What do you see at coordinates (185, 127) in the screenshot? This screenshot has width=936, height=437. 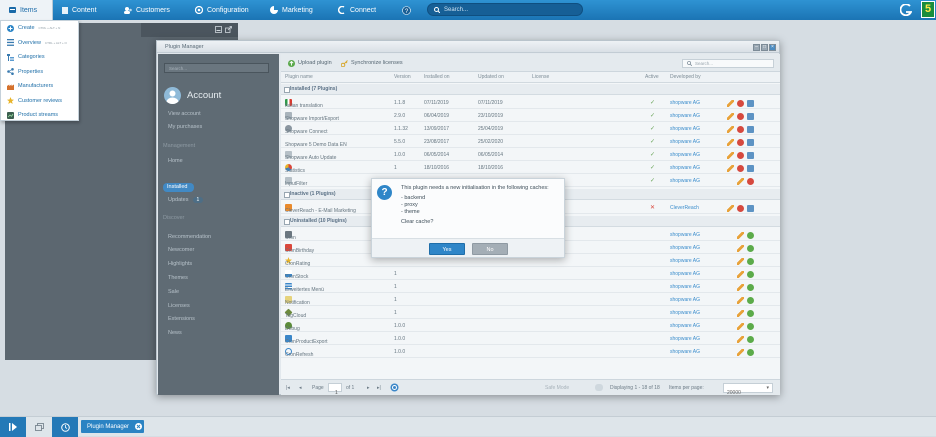 I see `sidebar-link-my-purchases: My purchases` at bounding box center [185, 127].